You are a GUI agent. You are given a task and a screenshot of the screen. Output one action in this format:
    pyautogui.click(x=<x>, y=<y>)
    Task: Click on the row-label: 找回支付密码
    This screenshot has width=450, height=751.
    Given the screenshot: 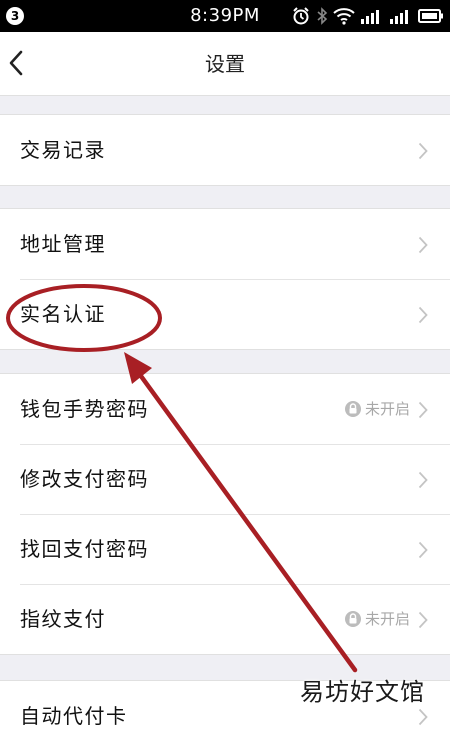 What is the action you would take?
    pyautogui.click(x=84, y=549)
    